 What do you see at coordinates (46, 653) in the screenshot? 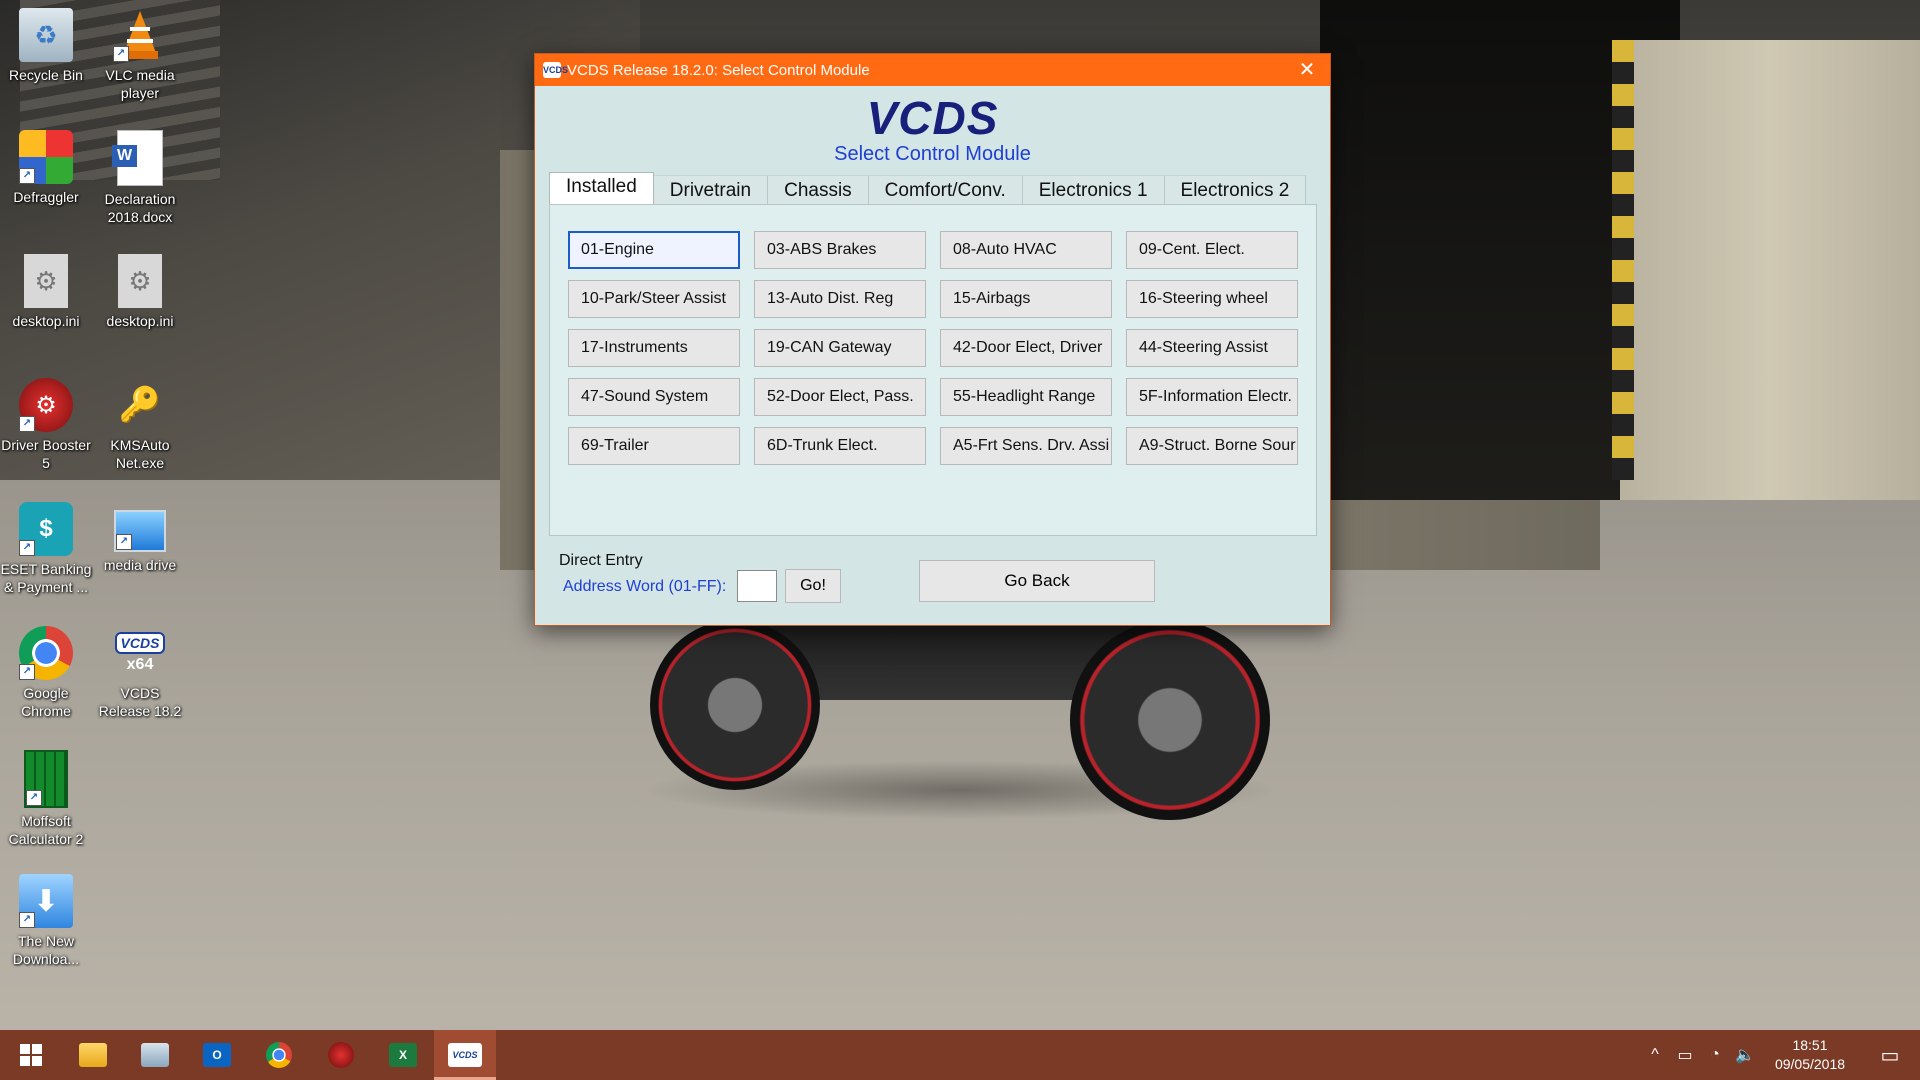
I see `chrome-icon: ↗` at bounding box center [46, 653].